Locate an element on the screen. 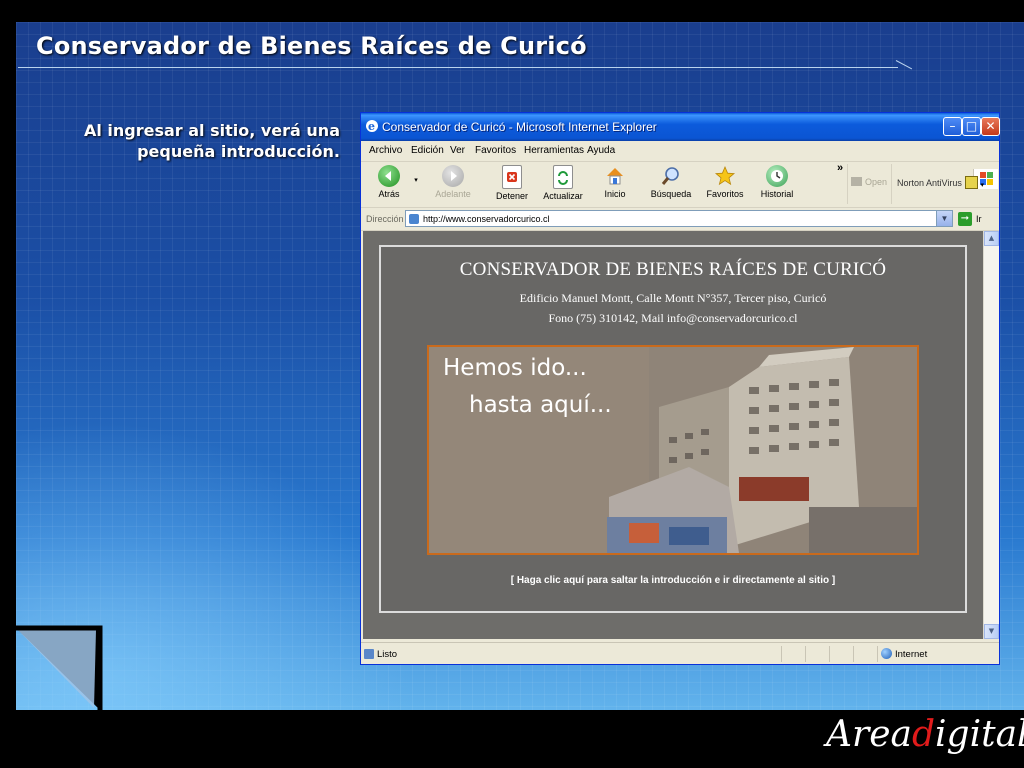  svg-text: e is located at coordinates (371, 126).